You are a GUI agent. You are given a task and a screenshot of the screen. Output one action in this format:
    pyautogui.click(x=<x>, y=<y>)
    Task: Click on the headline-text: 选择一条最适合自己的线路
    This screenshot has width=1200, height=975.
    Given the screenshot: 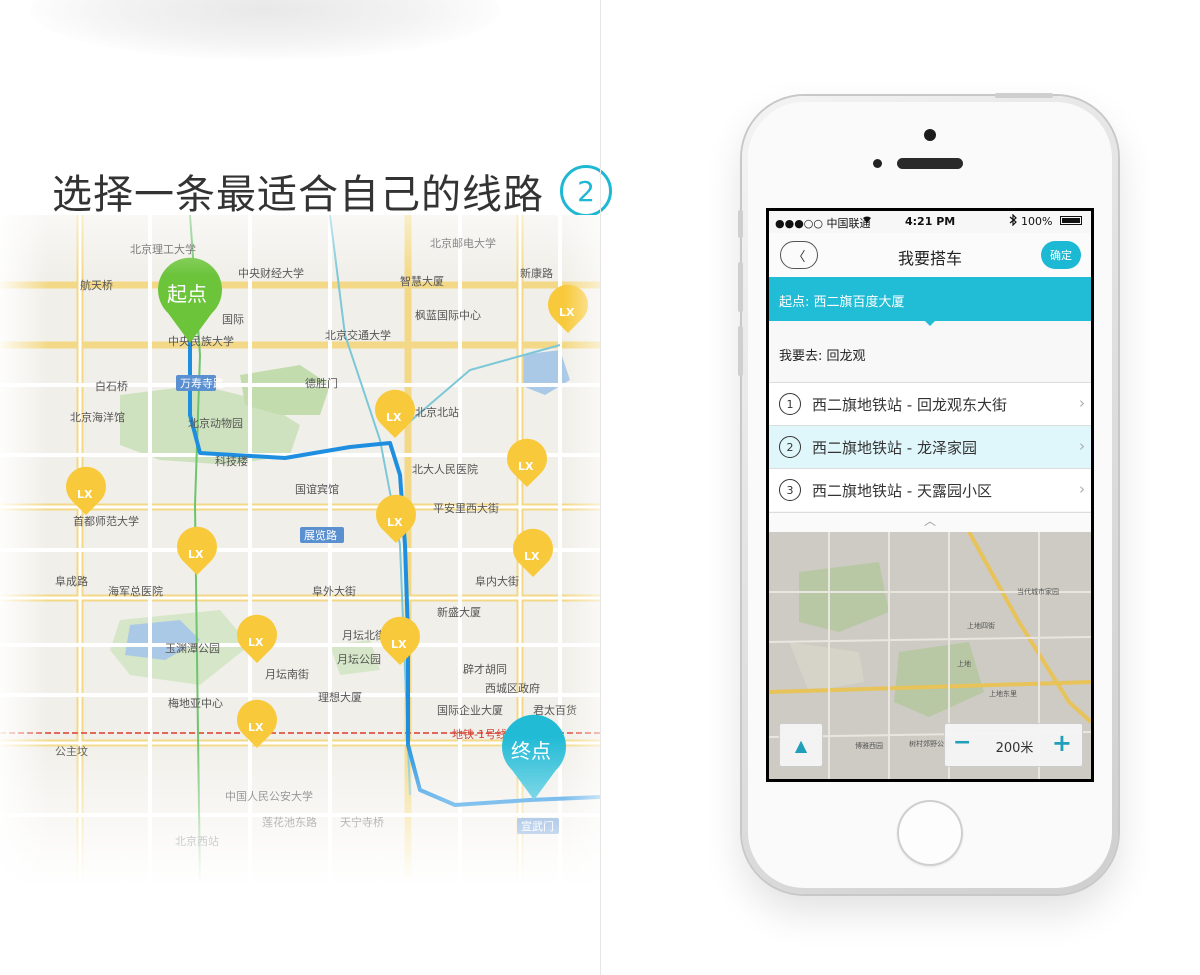 What is the action you would take?
    pyautogui.click(x=298, y=195)
    